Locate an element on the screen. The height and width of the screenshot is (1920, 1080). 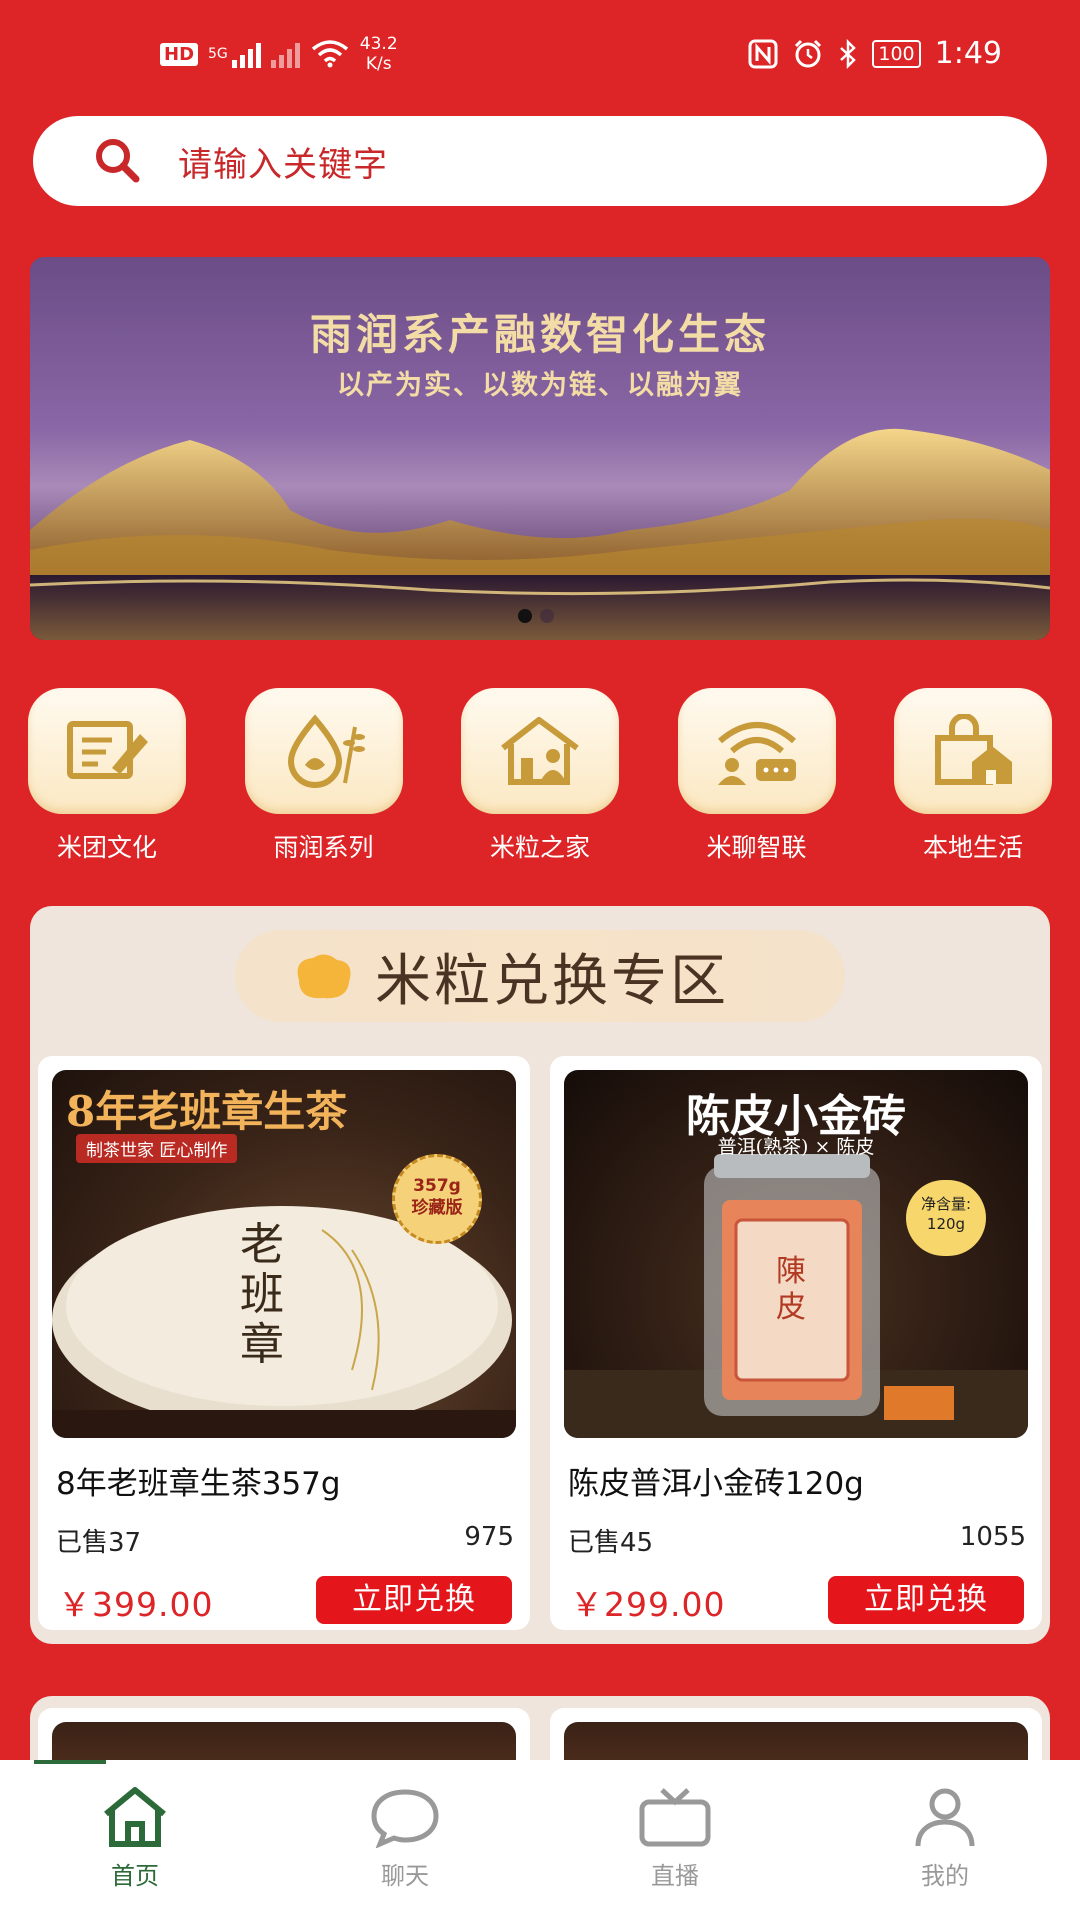
bottom-tab-bar: 首页 聊天 直播 我的 is located at coordinates (540, 1840).